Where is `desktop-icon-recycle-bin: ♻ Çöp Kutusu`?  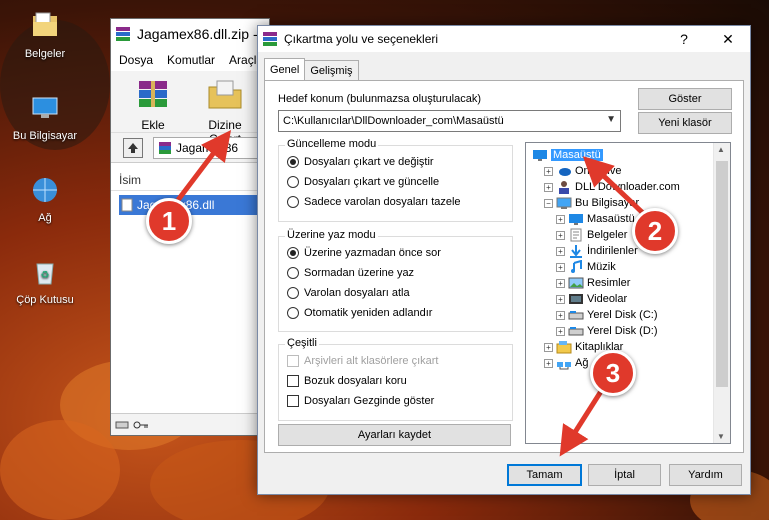
desktop-icon-recycle-bin: ♻ Çöp Kutusu is located at coordinates (45, 281).